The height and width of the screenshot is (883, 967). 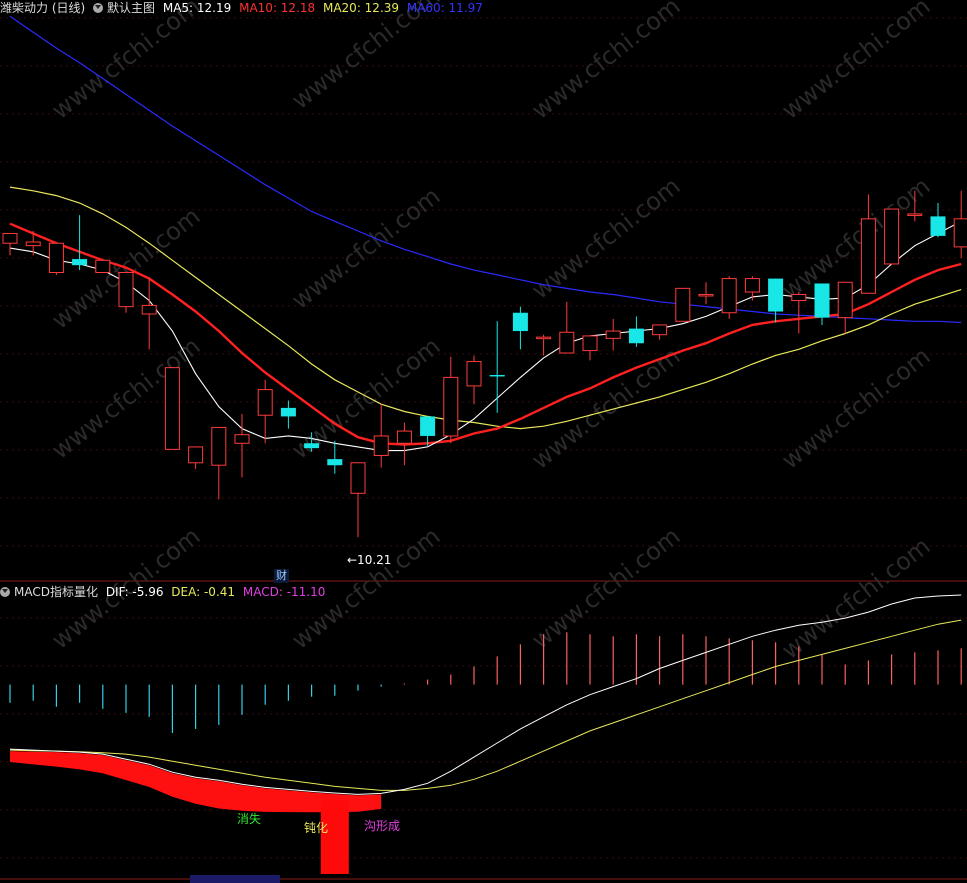 I want to click on date-axis-marker, so click(x=235, y=879).